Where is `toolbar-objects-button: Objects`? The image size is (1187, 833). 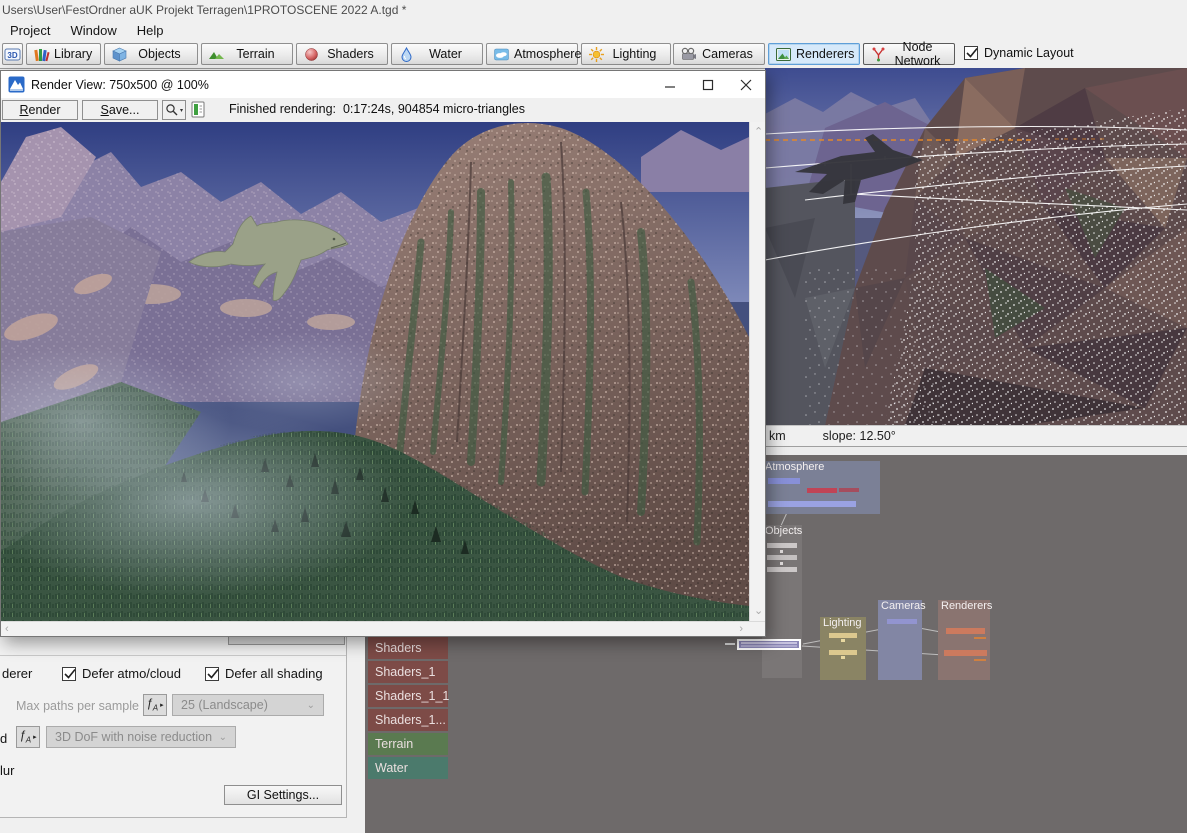
toolbar-objects-button: Objects is located at coordinates (151, 54).